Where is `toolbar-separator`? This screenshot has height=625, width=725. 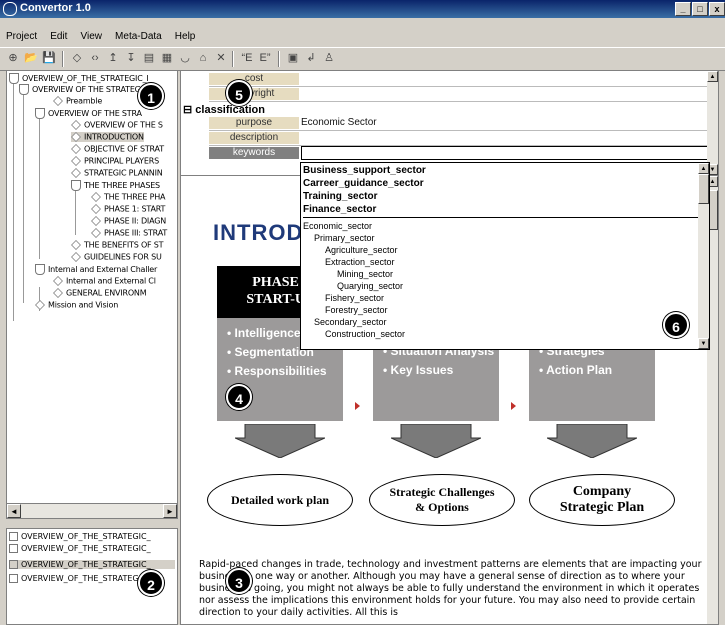 toolbar-separator is located at coordinates (63, 59).